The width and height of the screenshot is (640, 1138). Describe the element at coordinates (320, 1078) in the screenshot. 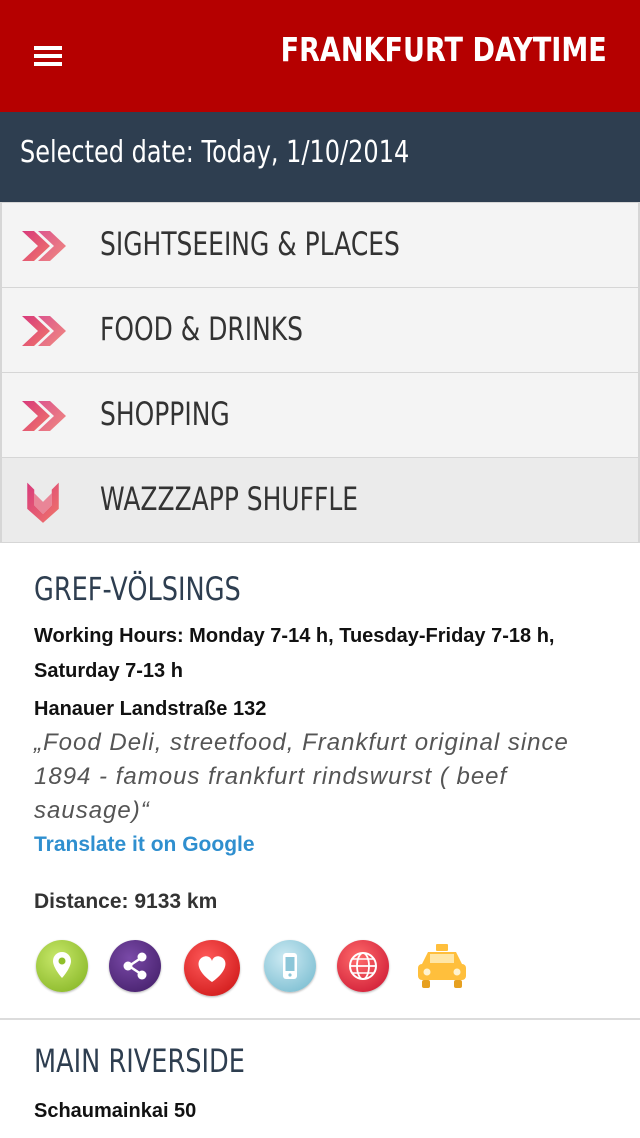

I see `venue-card: MAIN RIVERSIDE Schaumainkai 50` at that location.